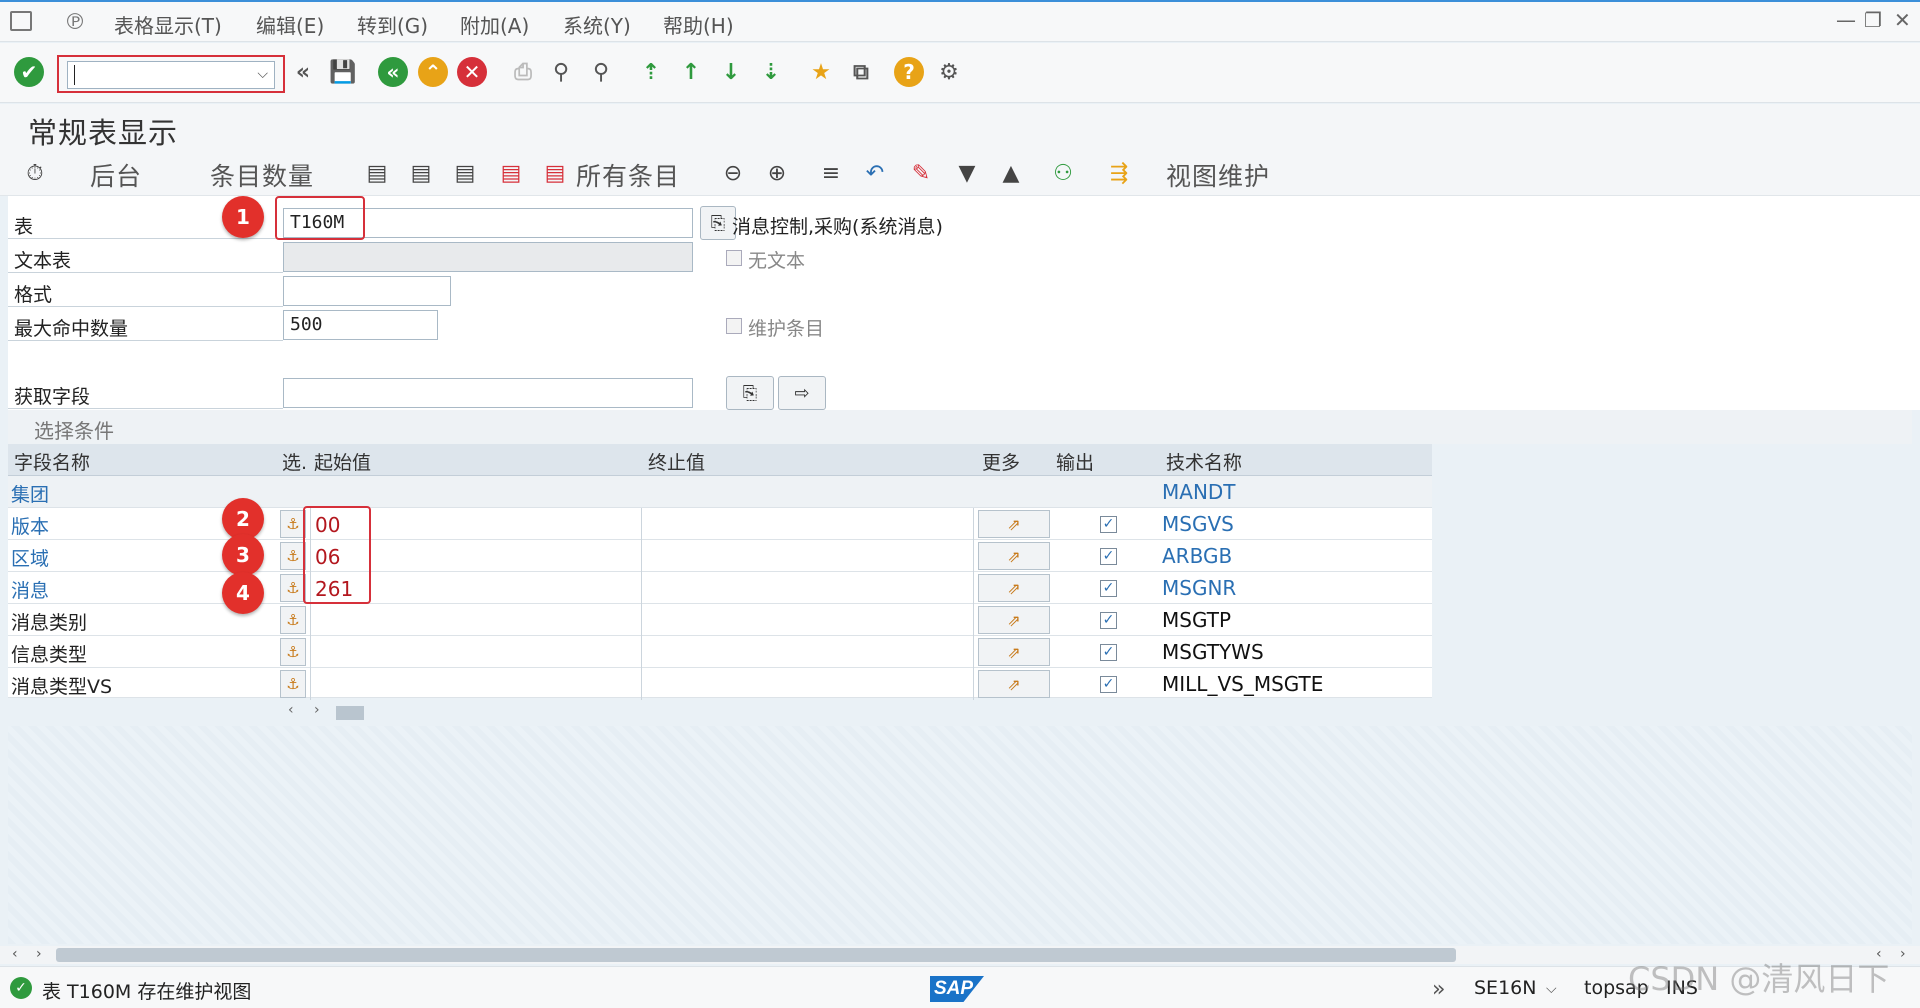 This screenshot has width=1920, height=1008. I want to click on field-name-link: 版本, so click(30, 525).